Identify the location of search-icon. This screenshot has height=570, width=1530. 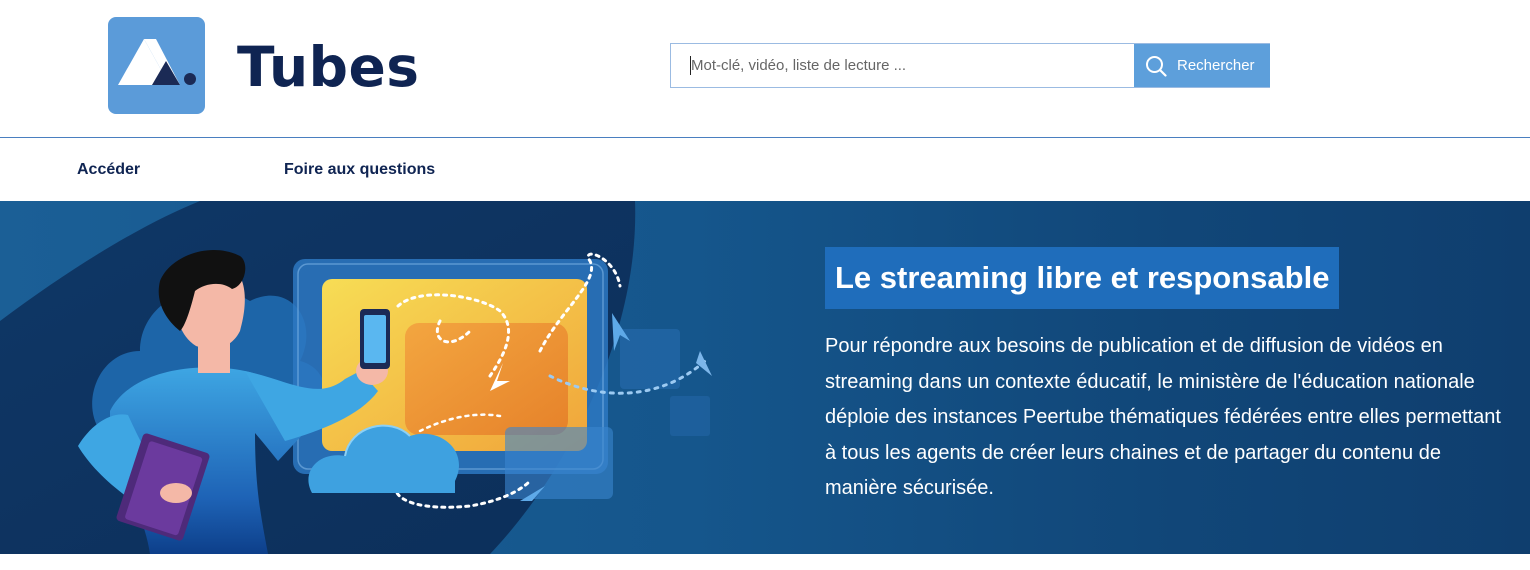
(1156, 66).